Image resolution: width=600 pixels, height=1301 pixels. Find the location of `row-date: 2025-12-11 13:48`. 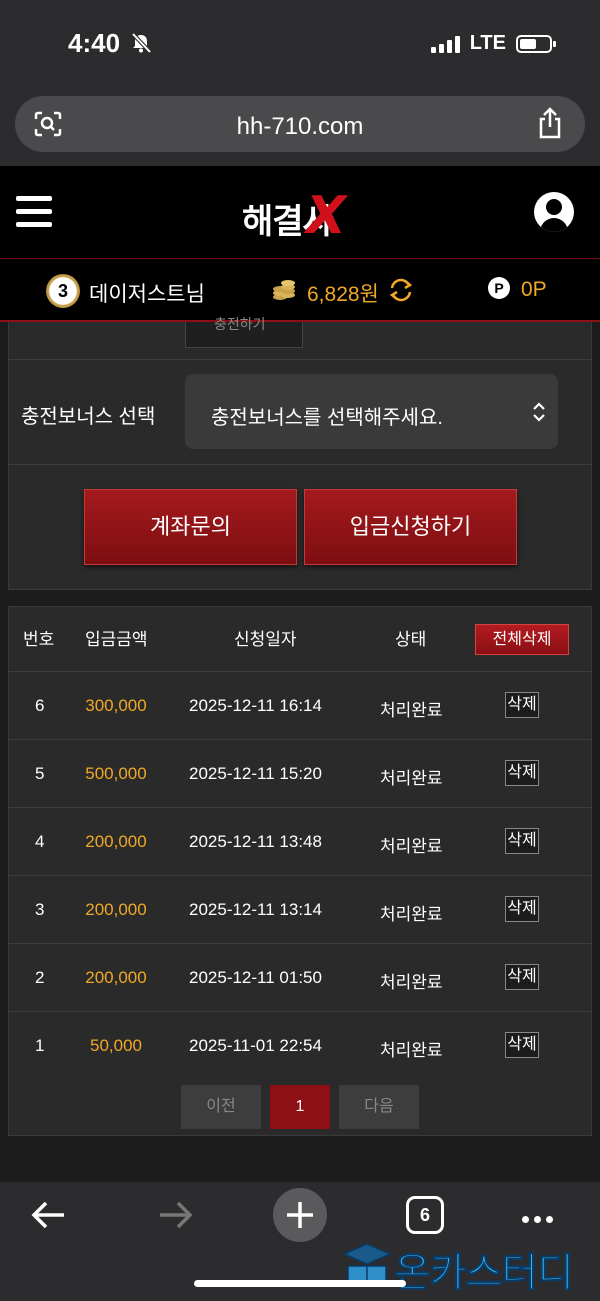

row-date: 2025-12-11 13:48 is located at coordinates (255, 841).